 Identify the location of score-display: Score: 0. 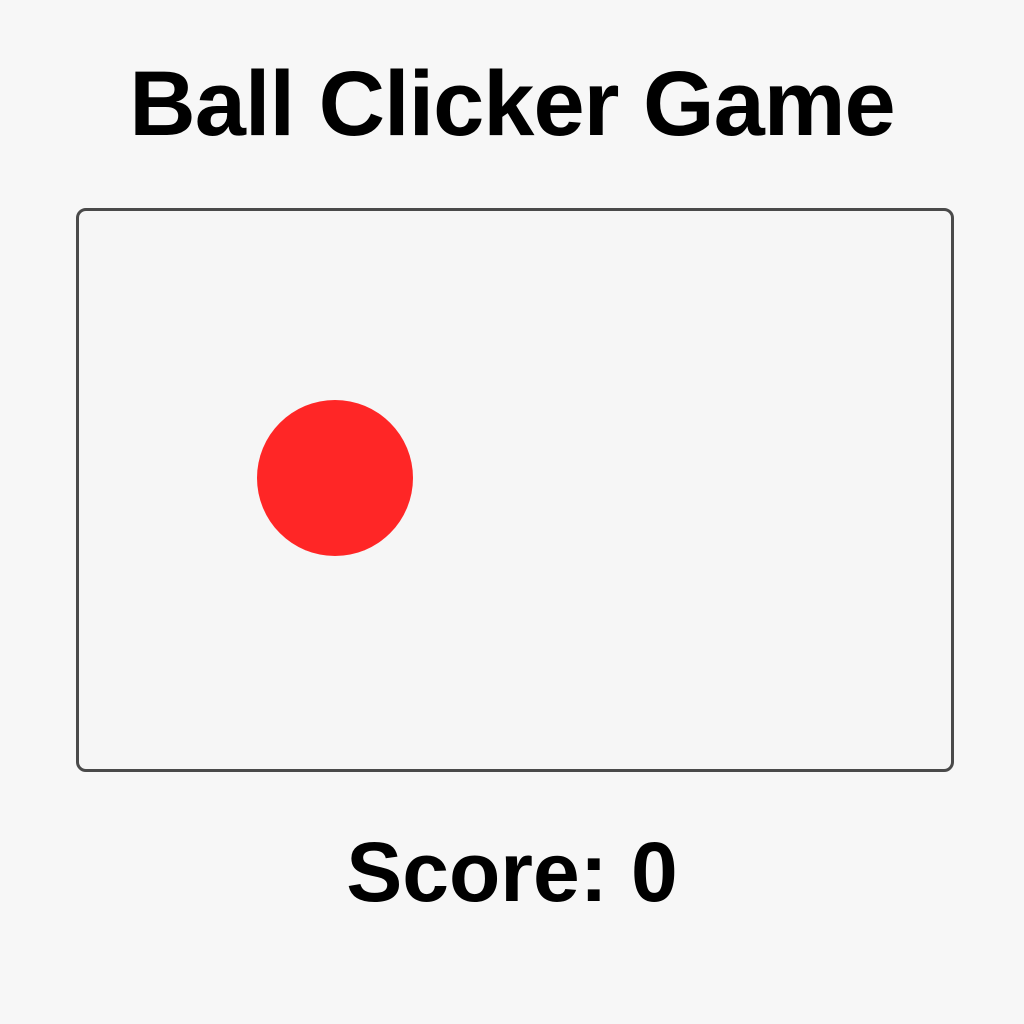
(512, 872).